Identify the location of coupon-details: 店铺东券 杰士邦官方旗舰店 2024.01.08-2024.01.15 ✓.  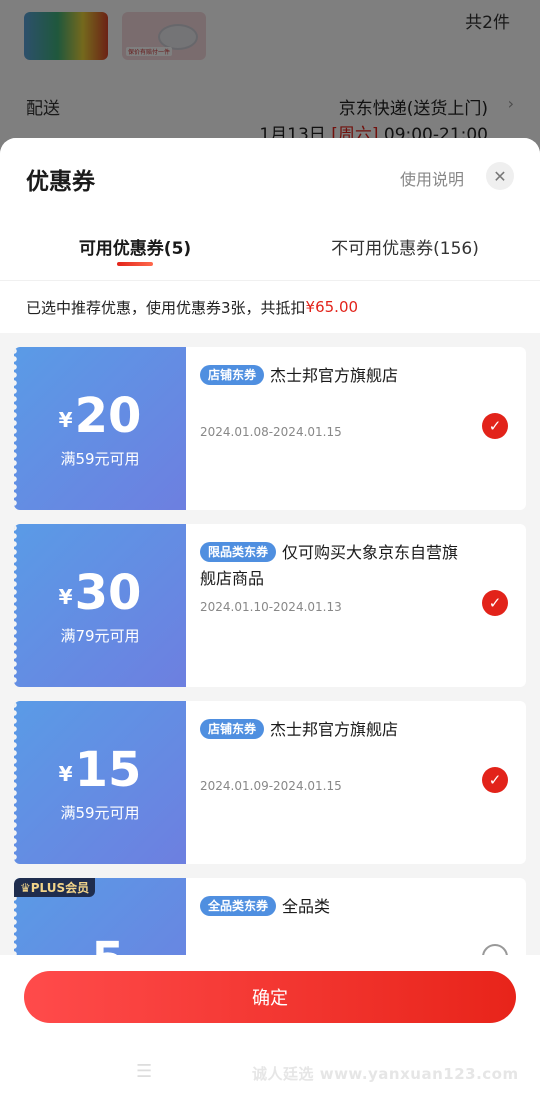
(356, 428).